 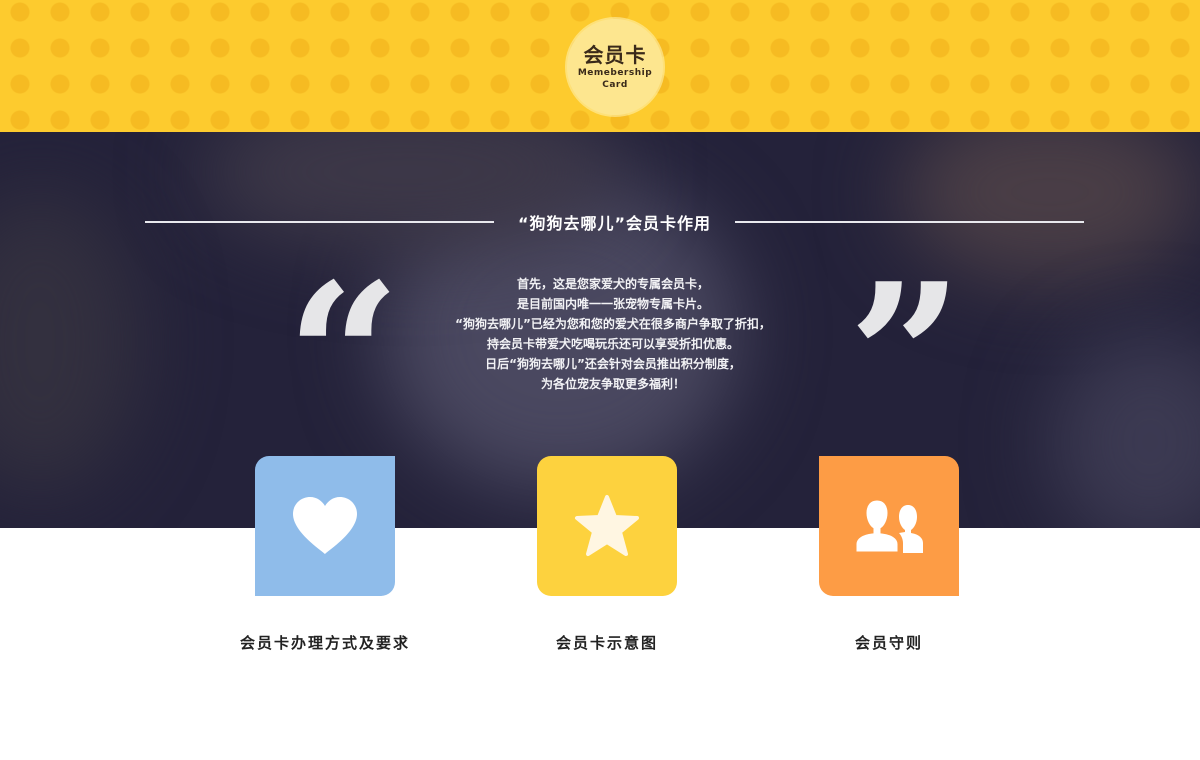 What do you see at coordinates (325, 642) in the screenshot?
I see `feature-label-card-application: 会员卡办理方式及要求` at bounding box center [325, 642].